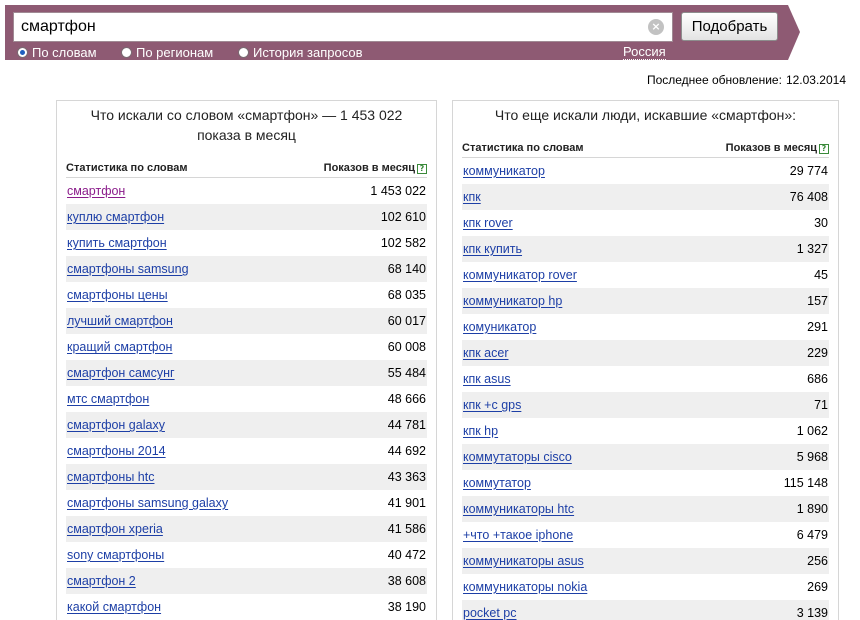 Image resolution: width=860 pixels, height=620 pixels. I want to click on keyword-link: sony смартфоны, so click(115, 555).